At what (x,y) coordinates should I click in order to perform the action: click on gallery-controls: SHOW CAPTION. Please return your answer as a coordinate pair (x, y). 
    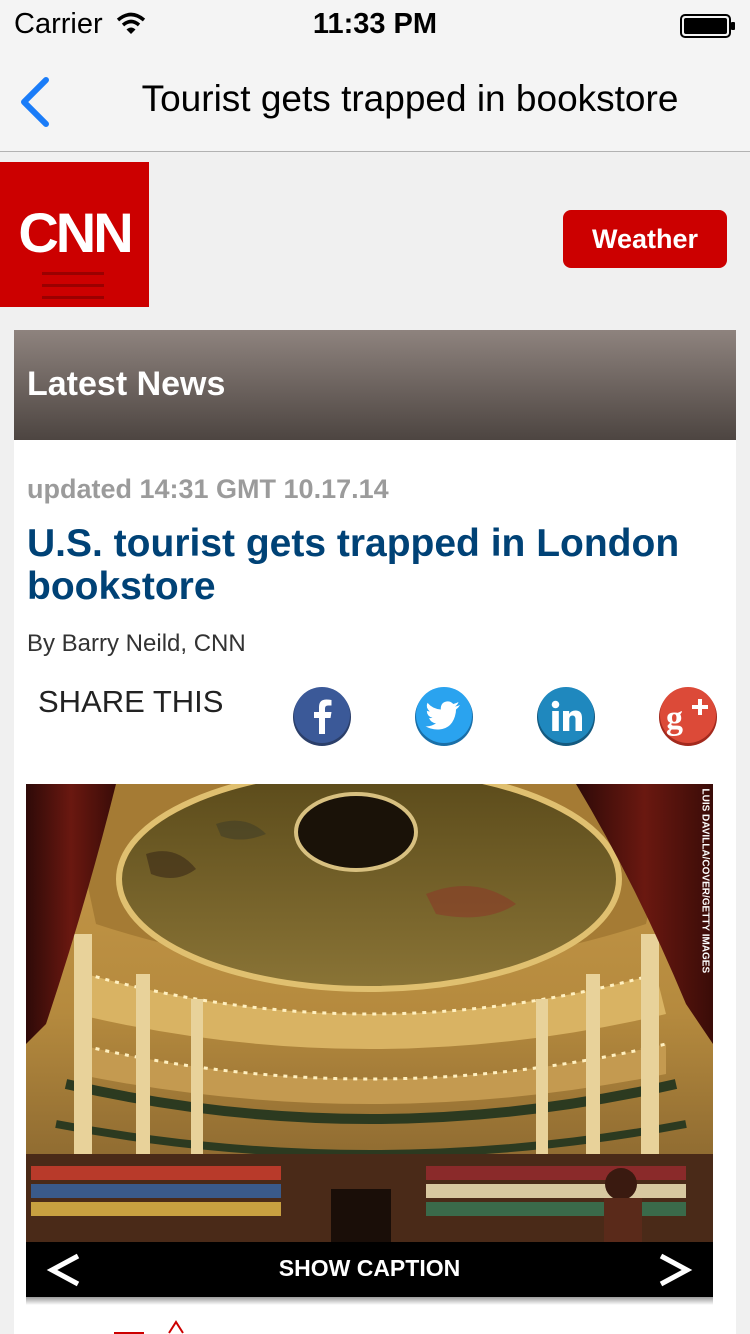
    Looking at the image, I should click on (369, 1269).